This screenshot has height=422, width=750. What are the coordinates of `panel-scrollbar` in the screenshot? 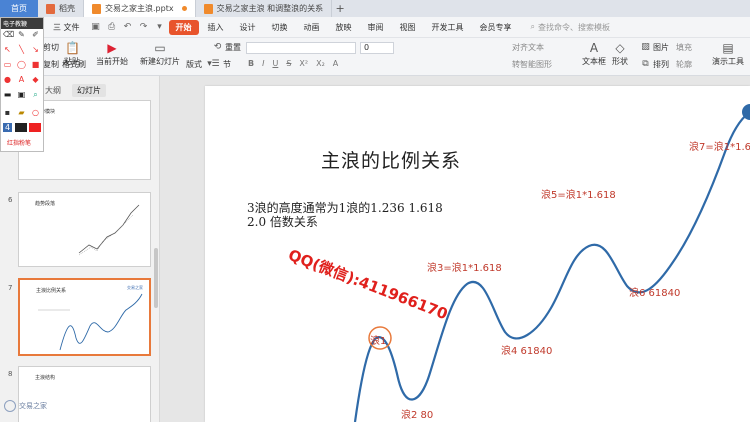 It's located at (156, 278).